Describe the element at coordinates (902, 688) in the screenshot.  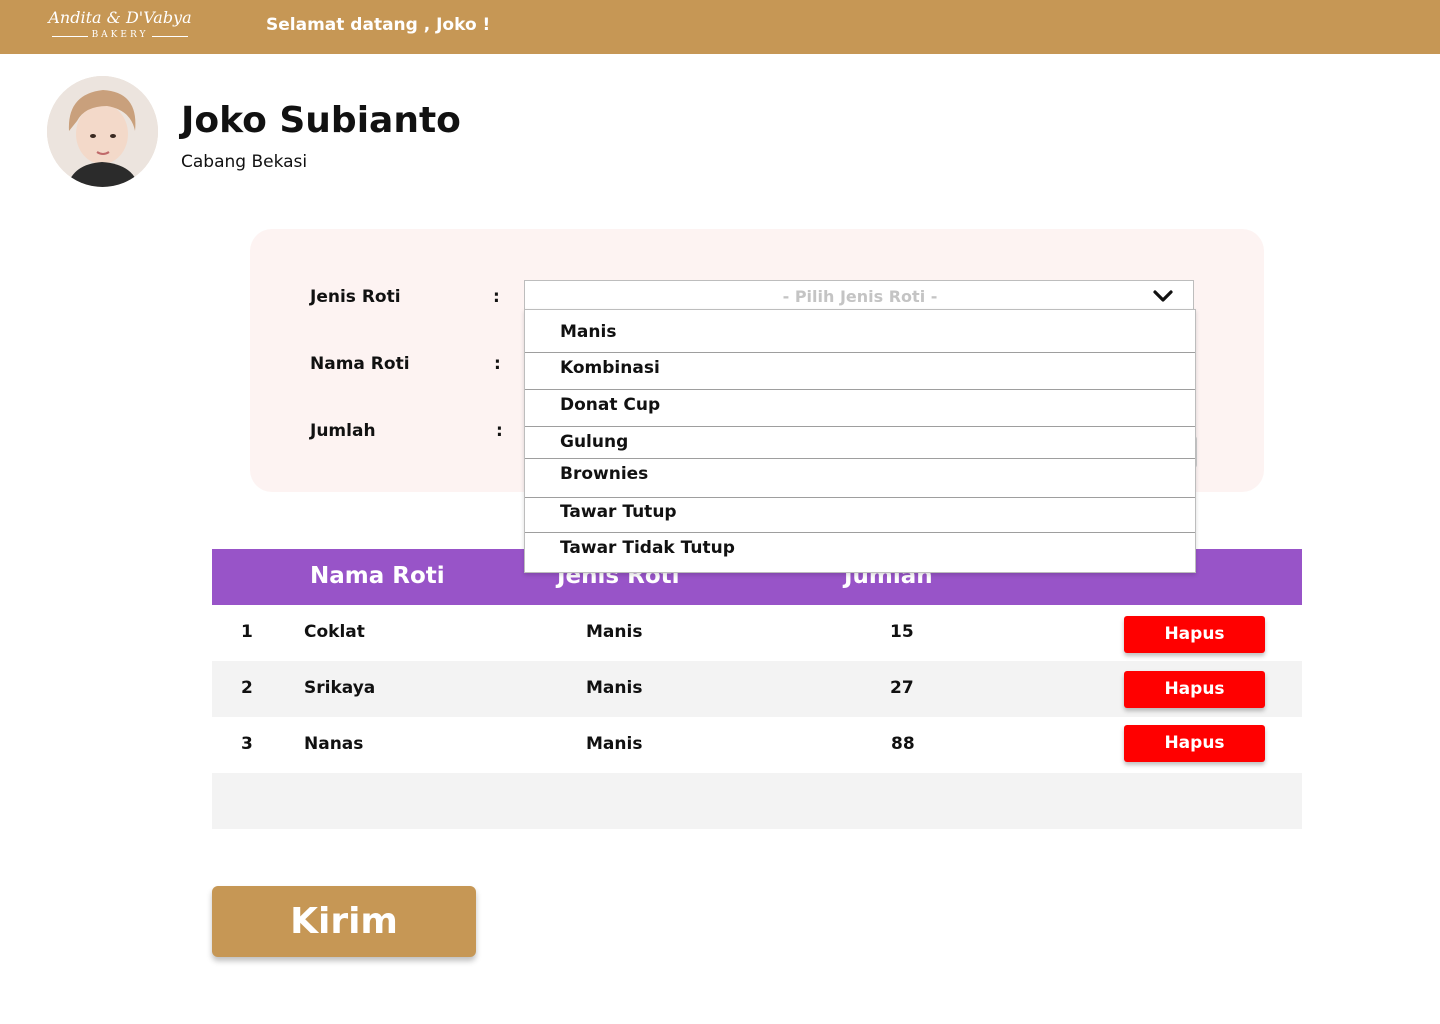
I see `row-jumlah: 27` at that location.